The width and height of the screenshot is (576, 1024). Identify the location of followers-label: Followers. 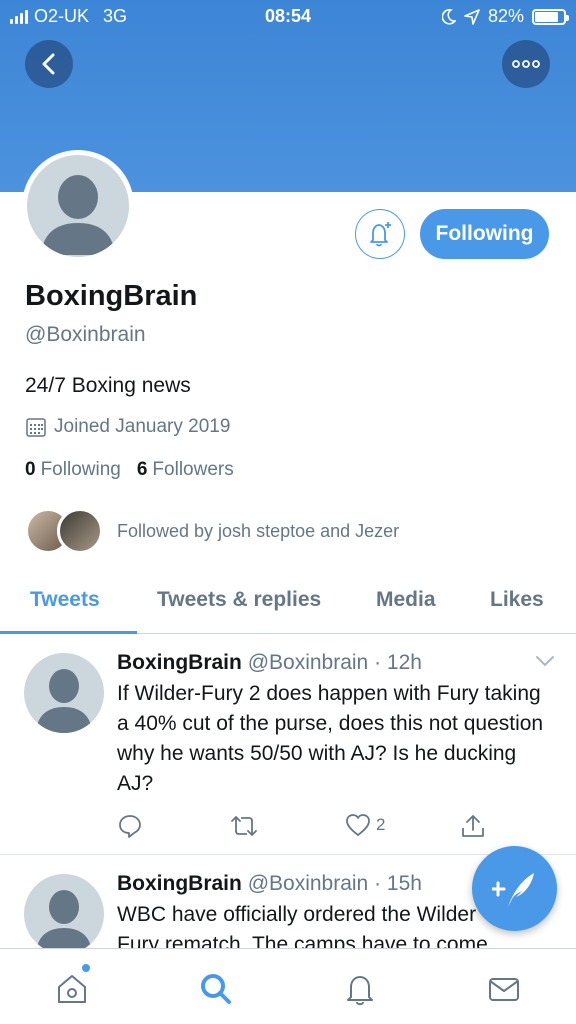
(193, 469).